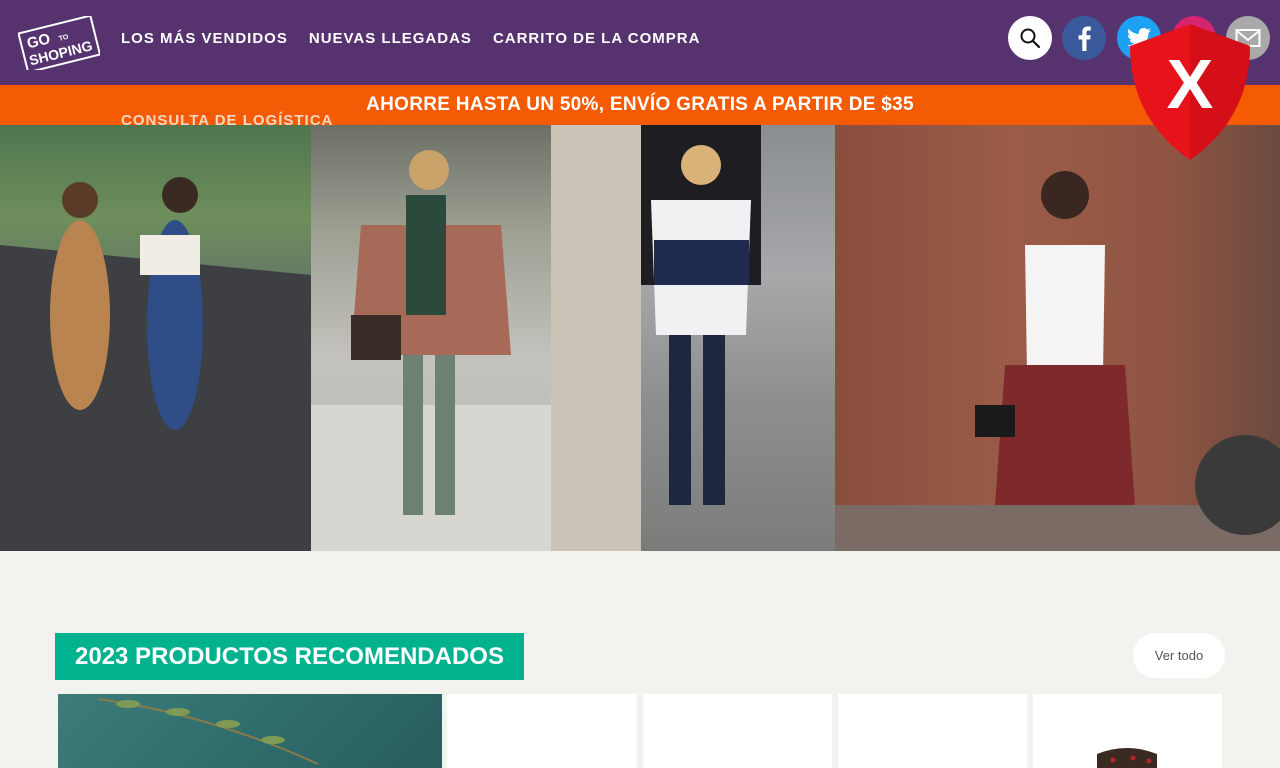 This screenshot has width=1280, height=768. I want to click on shield-letter: X, so click(1190, 84).